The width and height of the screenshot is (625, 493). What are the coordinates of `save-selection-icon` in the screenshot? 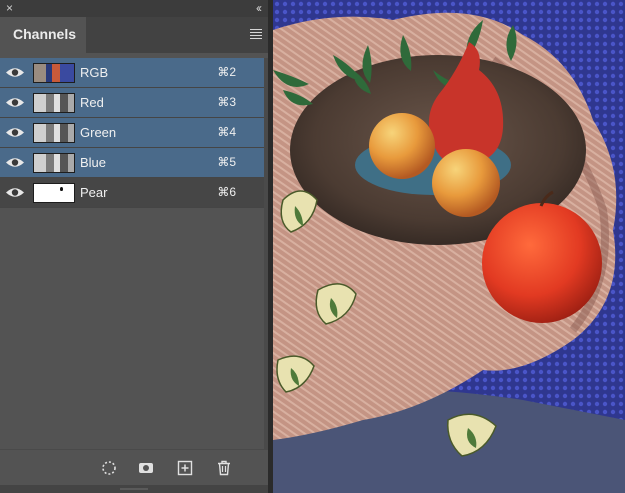 It's located at (146, 468).